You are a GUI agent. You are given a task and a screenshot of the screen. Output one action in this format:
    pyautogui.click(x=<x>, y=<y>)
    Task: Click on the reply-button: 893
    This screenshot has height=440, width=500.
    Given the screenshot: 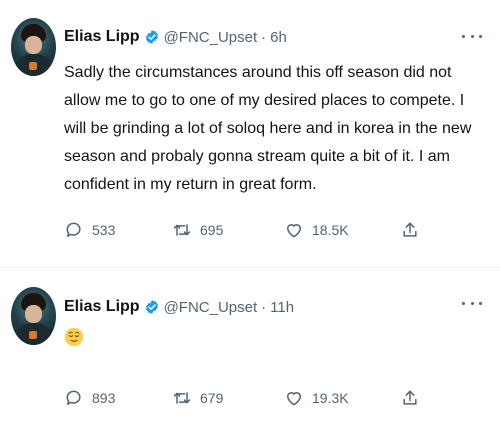 What is the action you would take?
    pyautogui.click(x=89, y=398)
    